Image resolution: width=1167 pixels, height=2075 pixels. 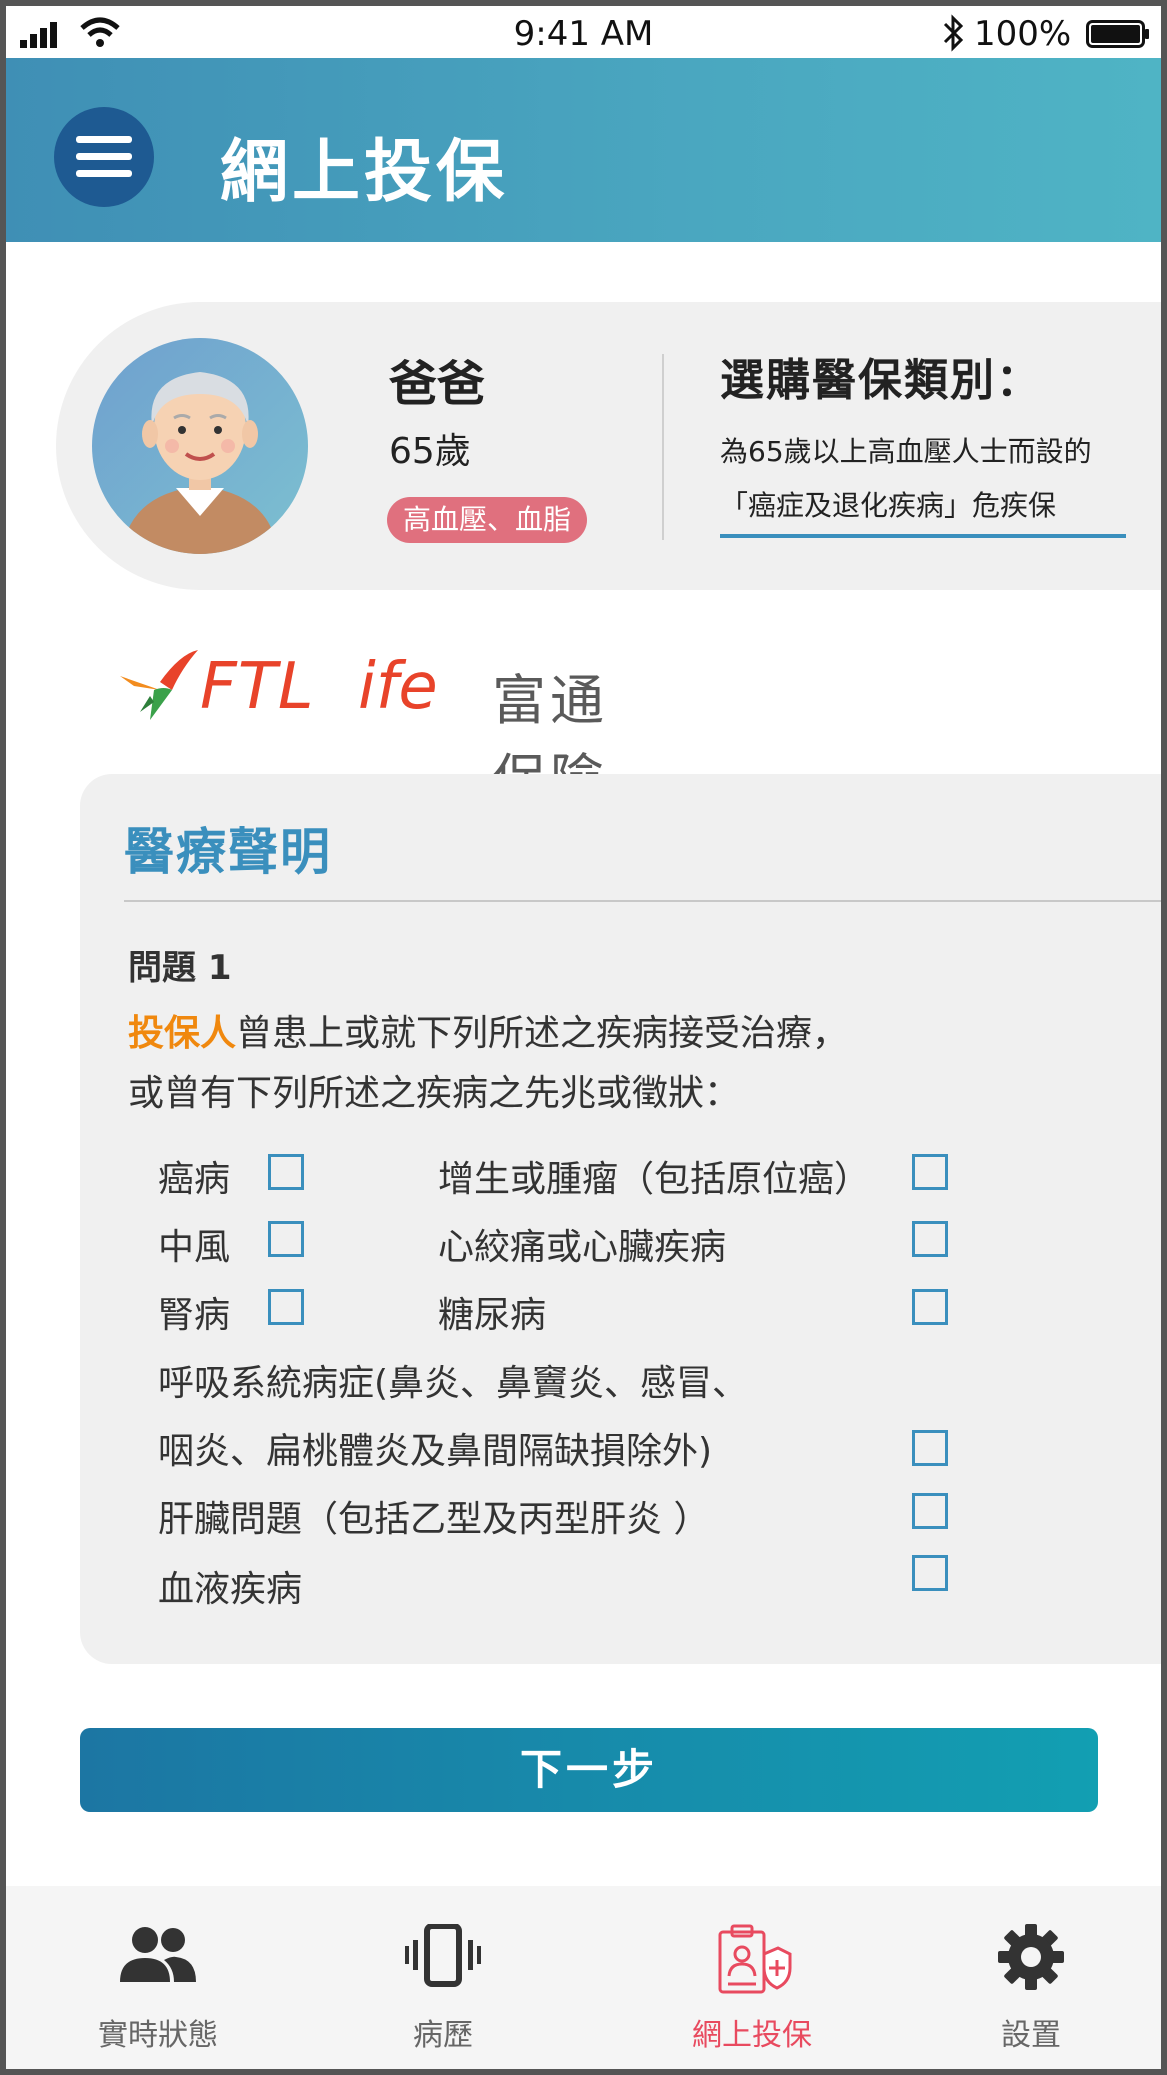 I want to click on app-header: 網上投保, so click(x=583, y=150).